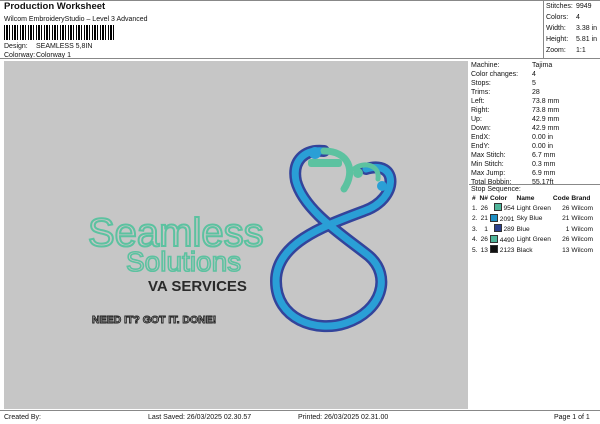 The image size is (600, 424). What do you see at coordinates (532, 198) in the screenshot?
I see `table-header-row: # N# Color Name Code Brand` at bounding box center [532, 198].